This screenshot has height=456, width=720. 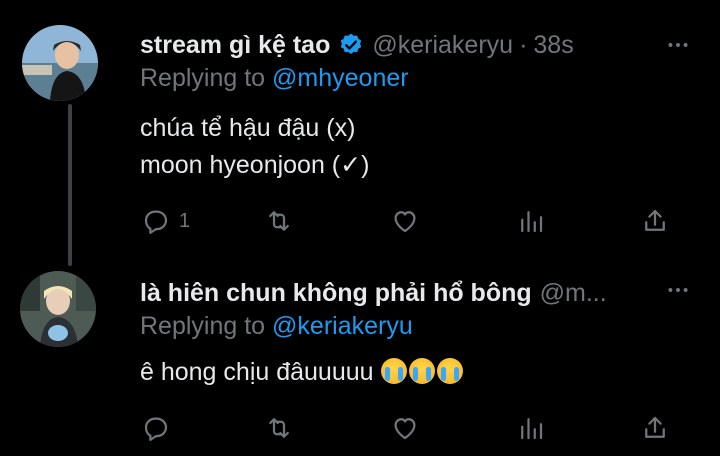 I want to click on replying-to: Replying to @mhyeoner, so click(x=274, y=78).